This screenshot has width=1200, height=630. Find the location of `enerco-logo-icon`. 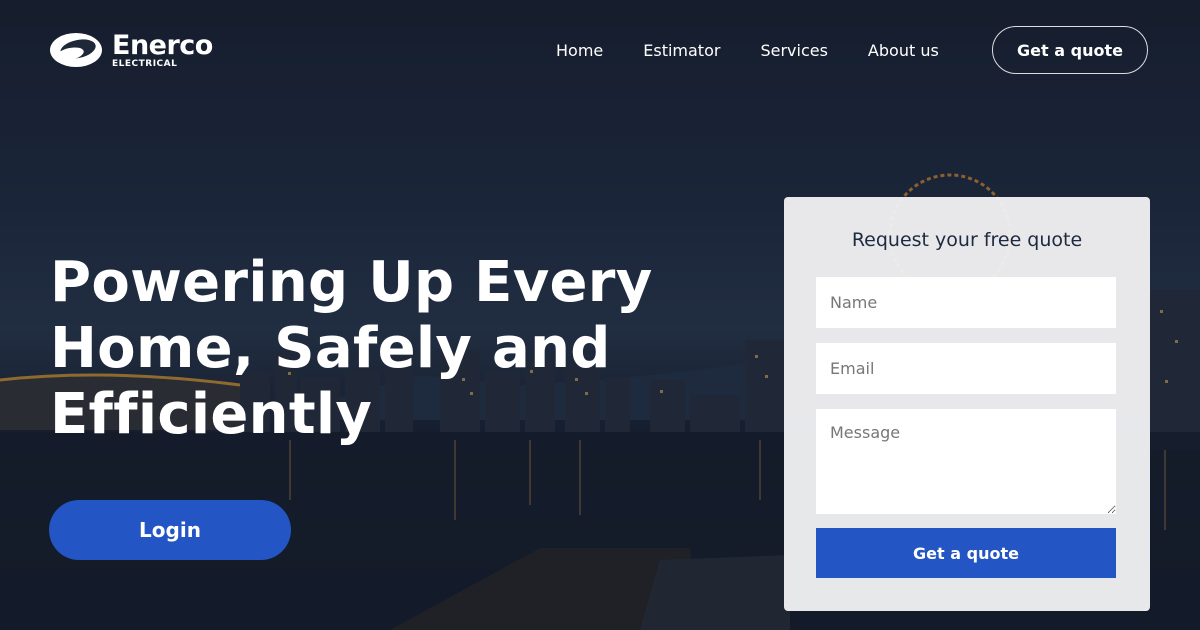

enerco-logo-icon is located at coordinates (76, 50).